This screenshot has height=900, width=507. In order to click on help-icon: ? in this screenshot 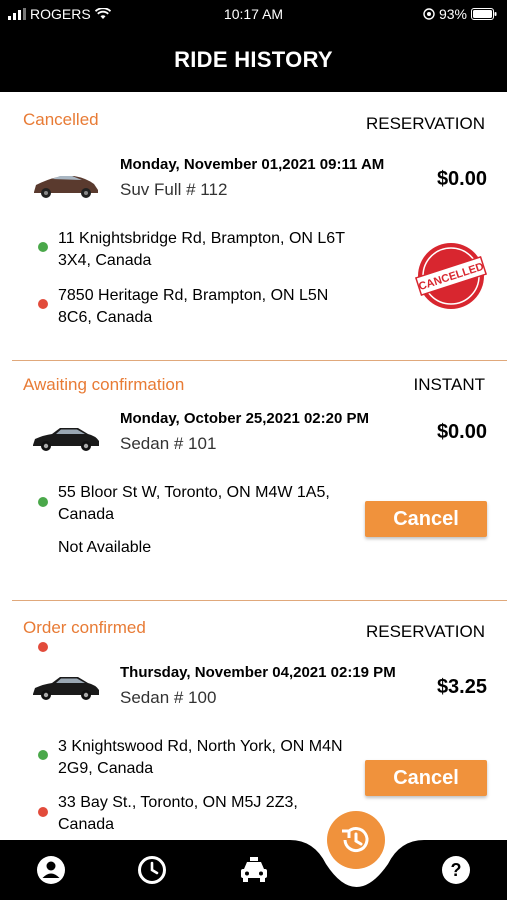, I will do `click(456, 870)`.